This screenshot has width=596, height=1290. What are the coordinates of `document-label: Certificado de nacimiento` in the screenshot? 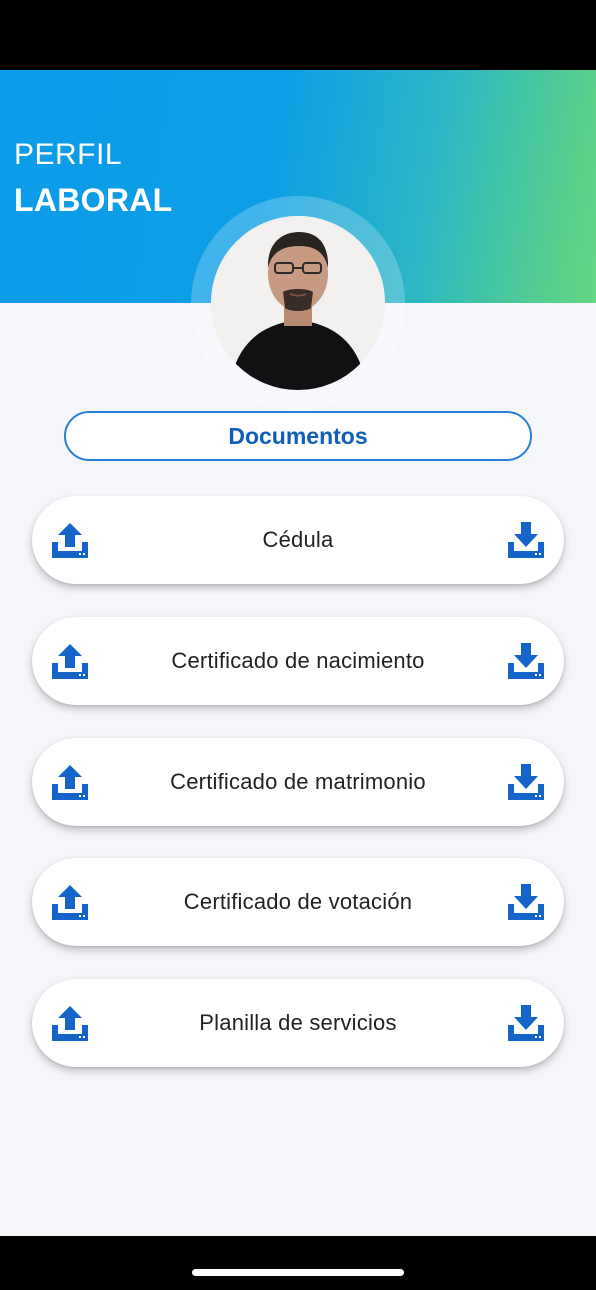 It's located at (298, 660).